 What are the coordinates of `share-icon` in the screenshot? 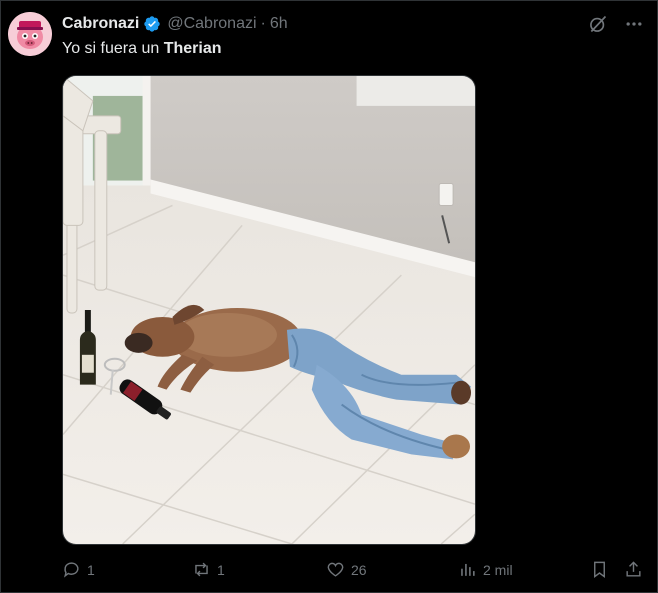 It's located at (633, 569).